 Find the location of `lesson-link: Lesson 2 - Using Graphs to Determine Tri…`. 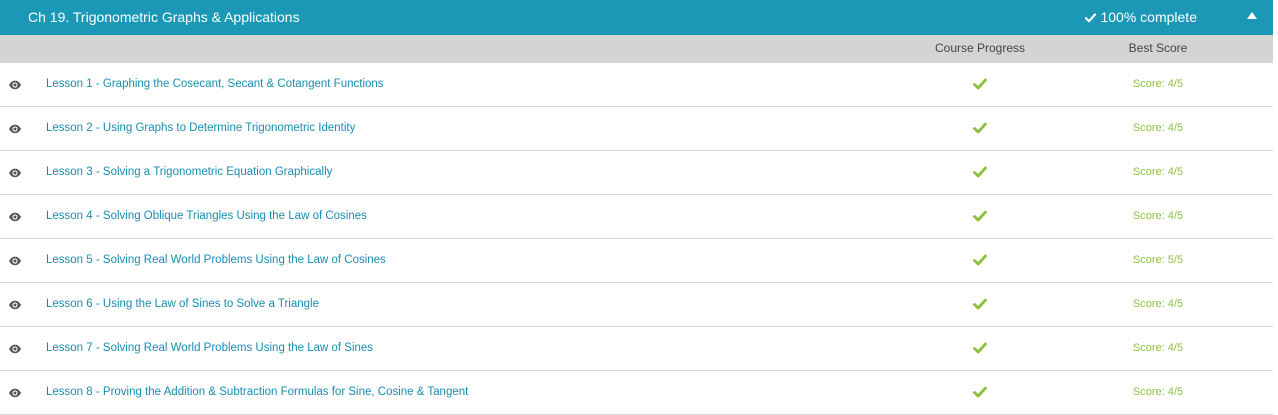

lesson-link: Lesson 2 - Using Graphs to Determine Tri… is located at coordinates (200, 128).